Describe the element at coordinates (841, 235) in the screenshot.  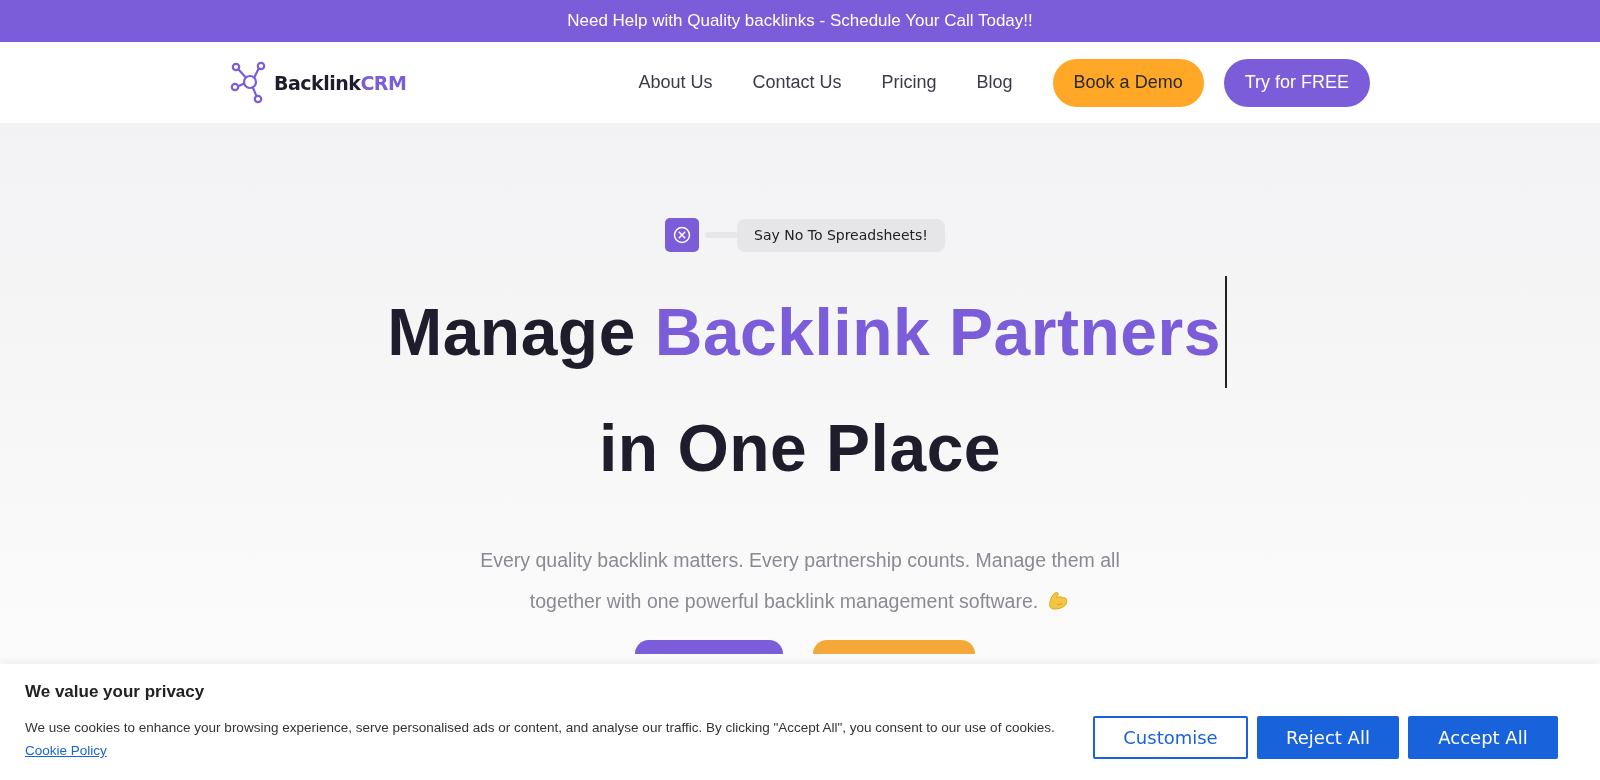
I see `tagline-badge: Say No To Spreadsheets!` at that location.